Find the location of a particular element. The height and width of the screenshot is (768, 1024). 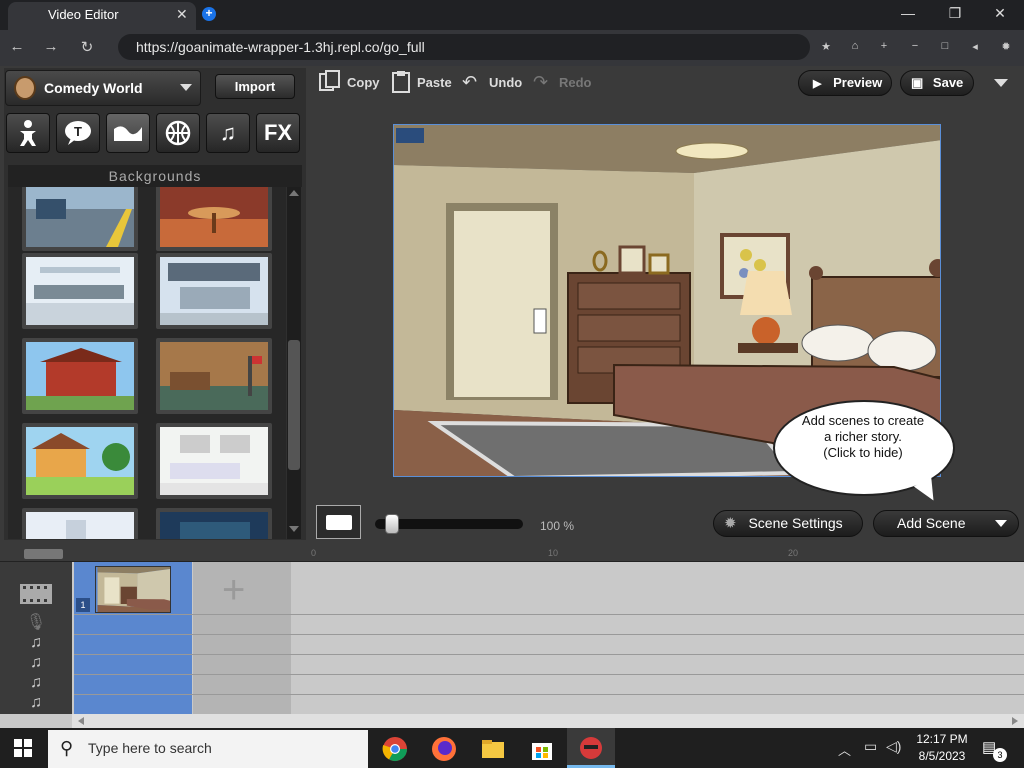

save-icon: ▣ is located at coordinates (917, 82).